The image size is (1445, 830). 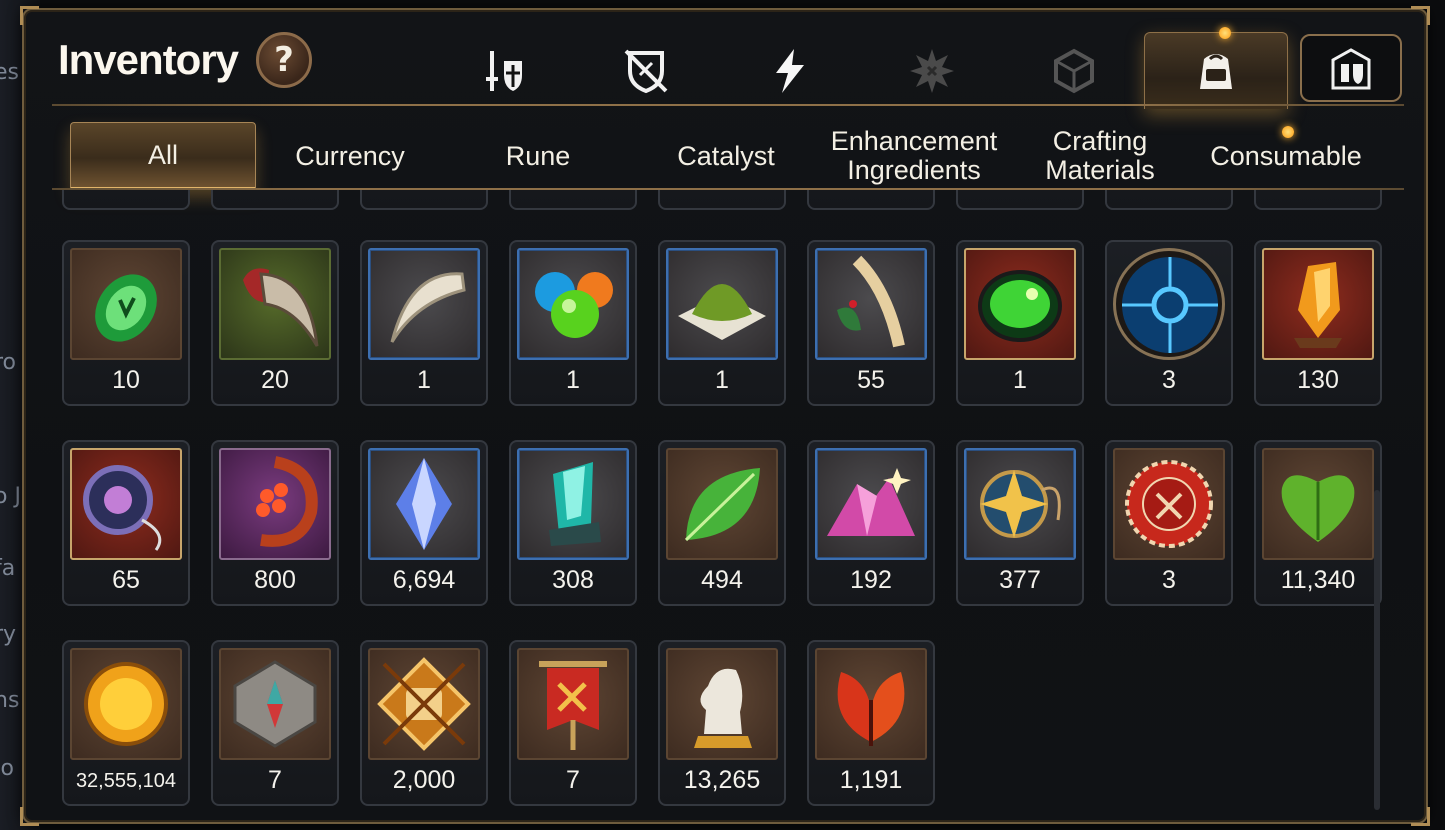 What do you see at coordinates (126, 323) in the screenshot?
I see `item-slot: 10` at bounding box center [126, 323].